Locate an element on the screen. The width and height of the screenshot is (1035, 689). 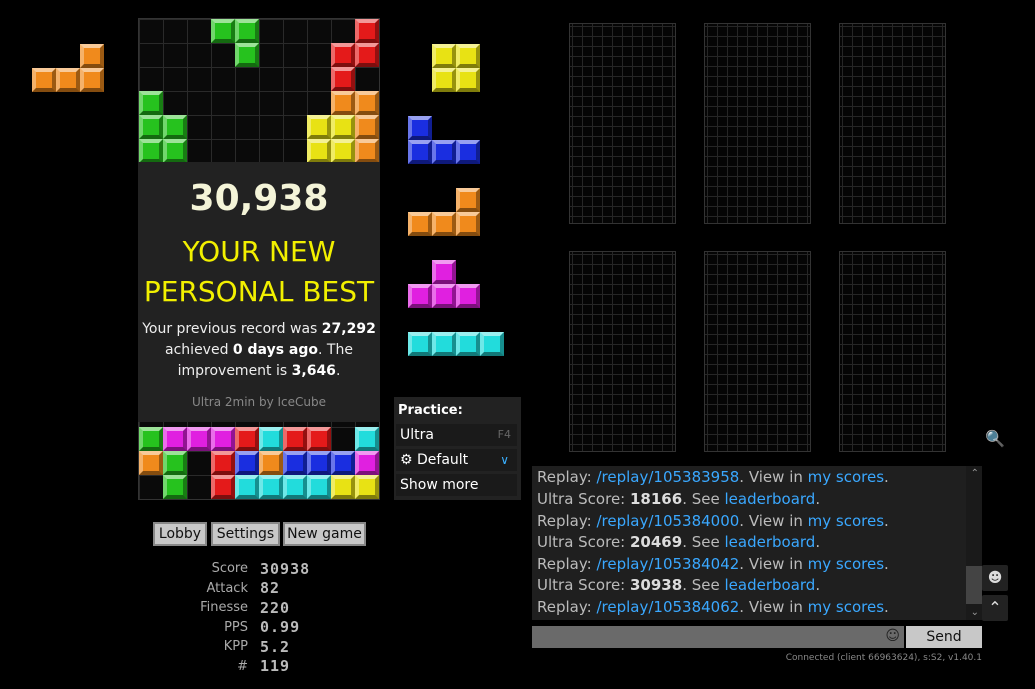
zoom-icon: 🔍 is located at coordinates (995, 439).